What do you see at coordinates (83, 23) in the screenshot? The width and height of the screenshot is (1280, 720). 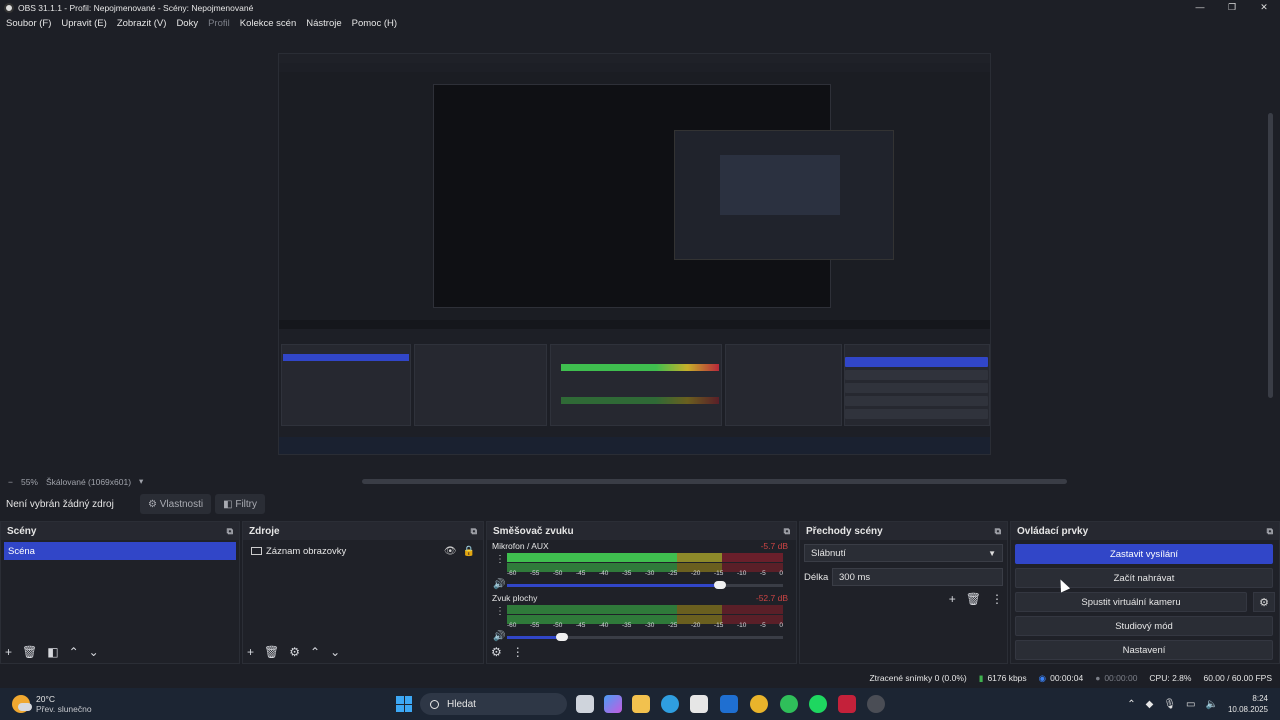 I see `menu-edit: Upravit (E)` at bounding box center [83, 23].